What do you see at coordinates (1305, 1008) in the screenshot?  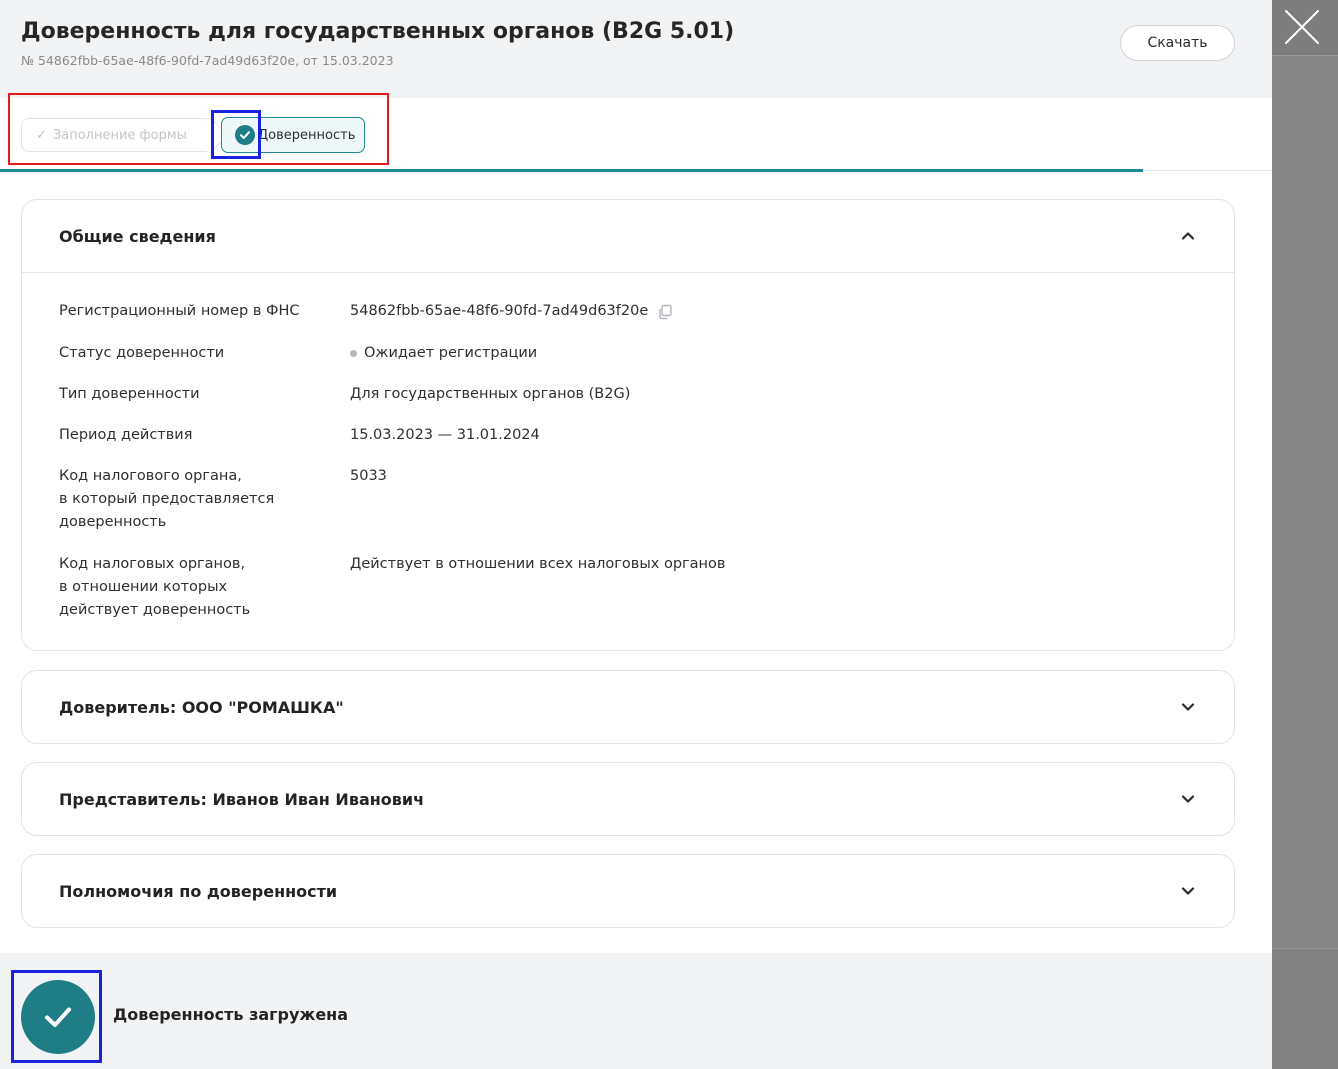 I see `backdrop-bottom` at bounding box center [1305, 1008].